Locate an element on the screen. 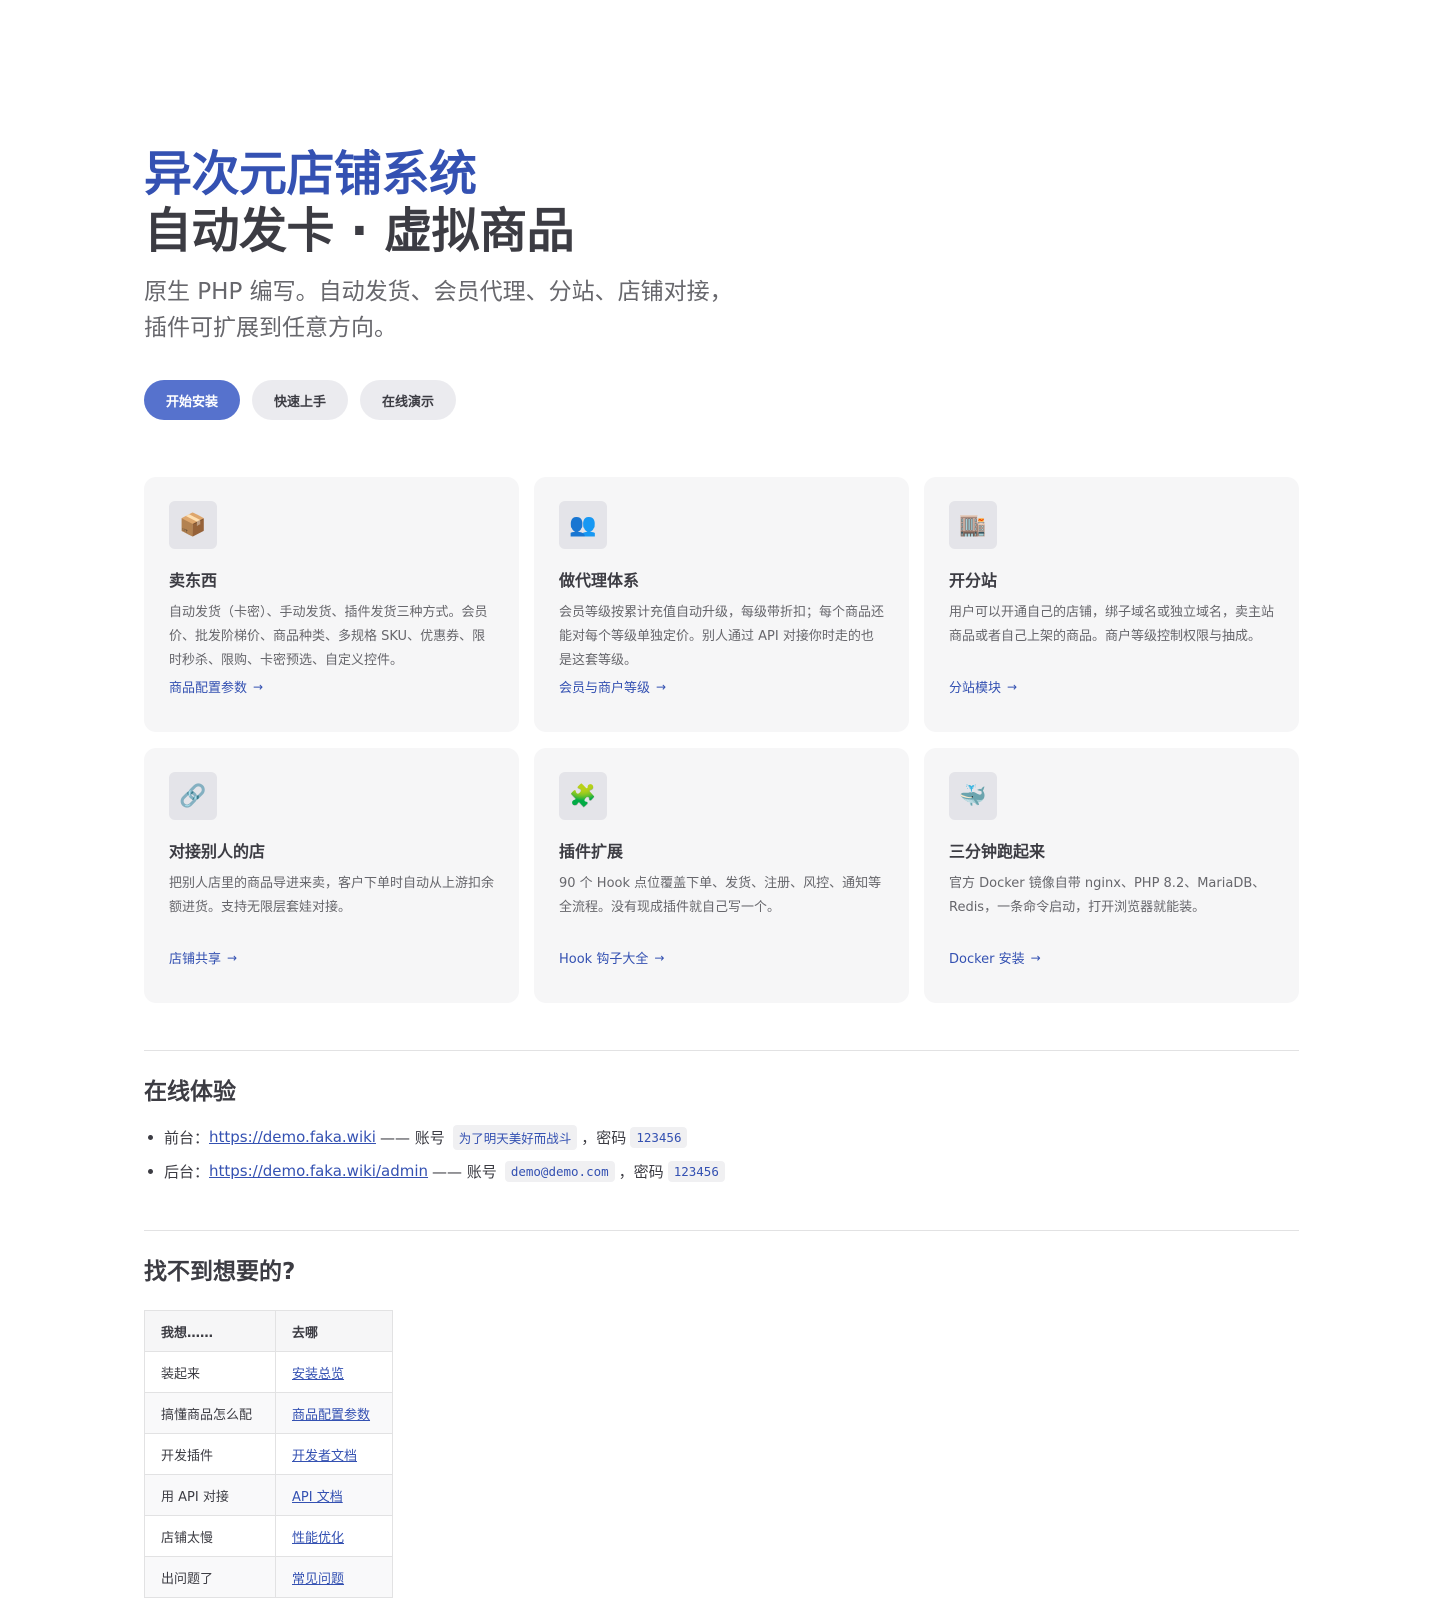  feature-link-text: Docker 安装 is located at coordinates (987, 959).